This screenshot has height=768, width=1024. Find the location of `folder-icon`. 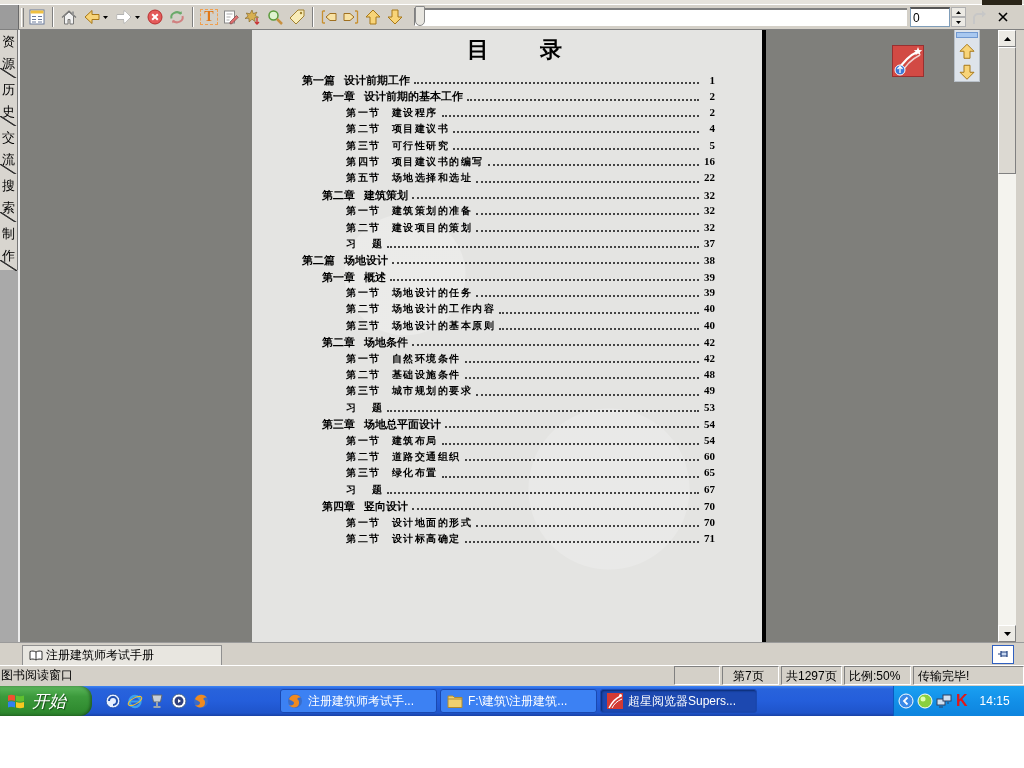

folder-icon is located at coordinates (455, 701).